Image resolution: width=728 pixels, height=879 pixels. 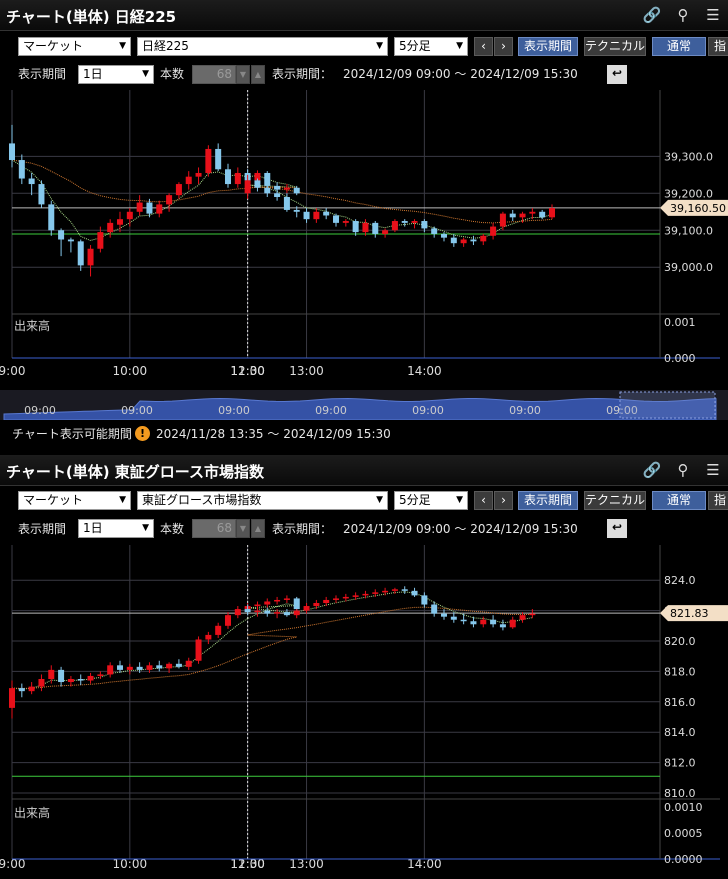 What do you see at coordinates (688, 193) in the screenshot?
I see `y-tick-label: 39,200.0` at bounding box center [688, 193].